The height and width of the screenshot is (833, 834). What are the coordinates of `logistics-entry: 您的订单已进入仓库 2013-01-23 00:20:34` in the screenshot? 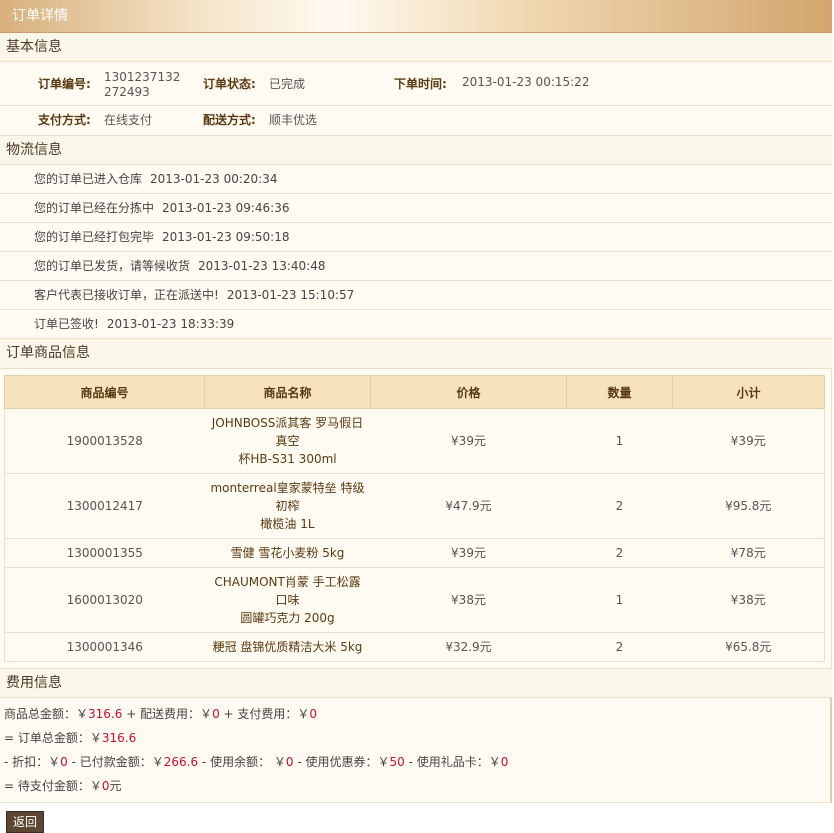 It's located at (416, 179).